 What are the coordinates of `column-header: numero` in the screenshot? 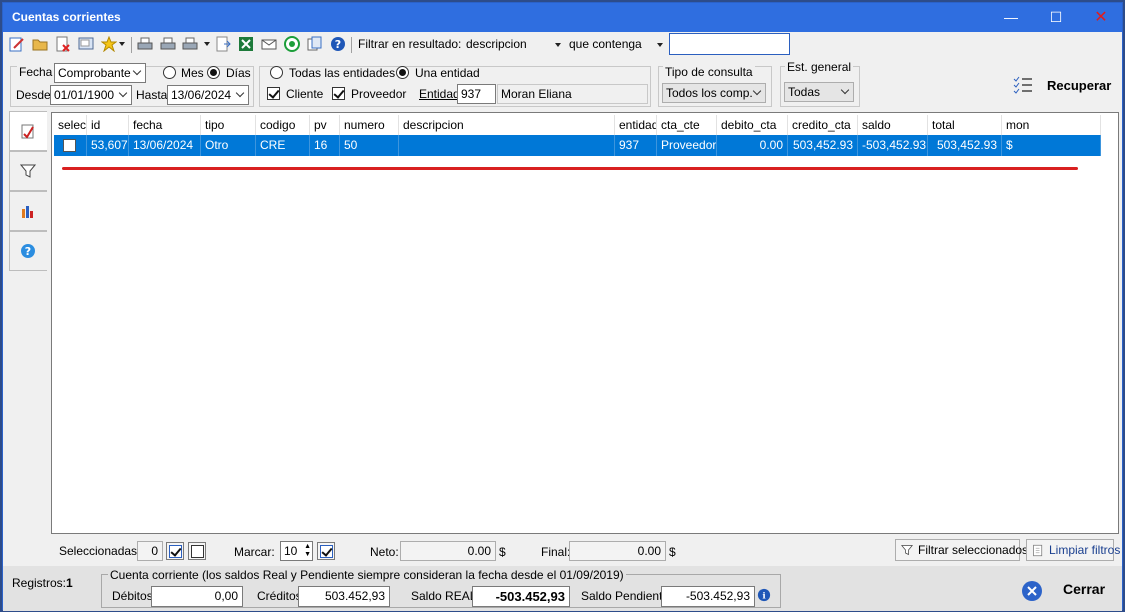 It's located at (369, 125).